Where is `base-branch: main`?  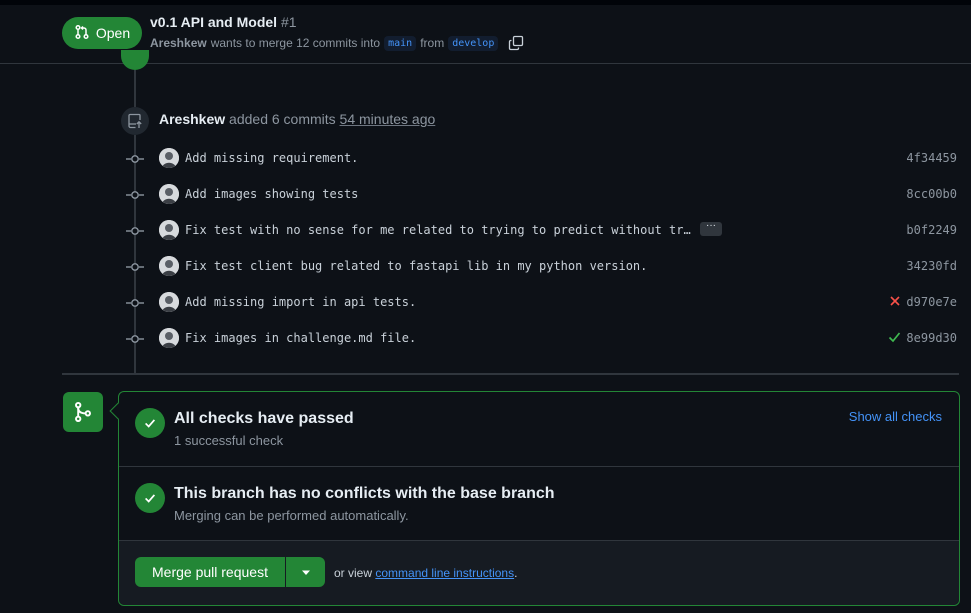 base-branch: main is located at coordinates (400, 43).